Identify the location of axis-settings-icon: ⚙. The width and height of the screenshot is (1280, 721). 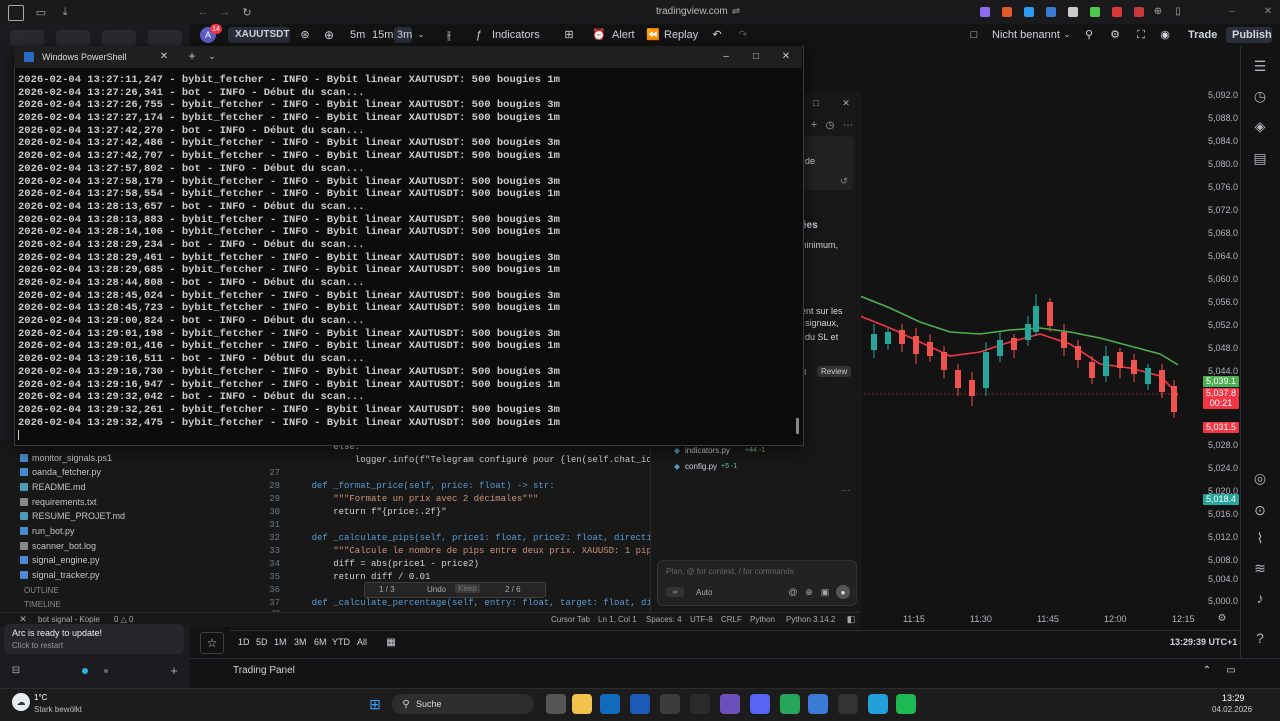
(1222, 618).